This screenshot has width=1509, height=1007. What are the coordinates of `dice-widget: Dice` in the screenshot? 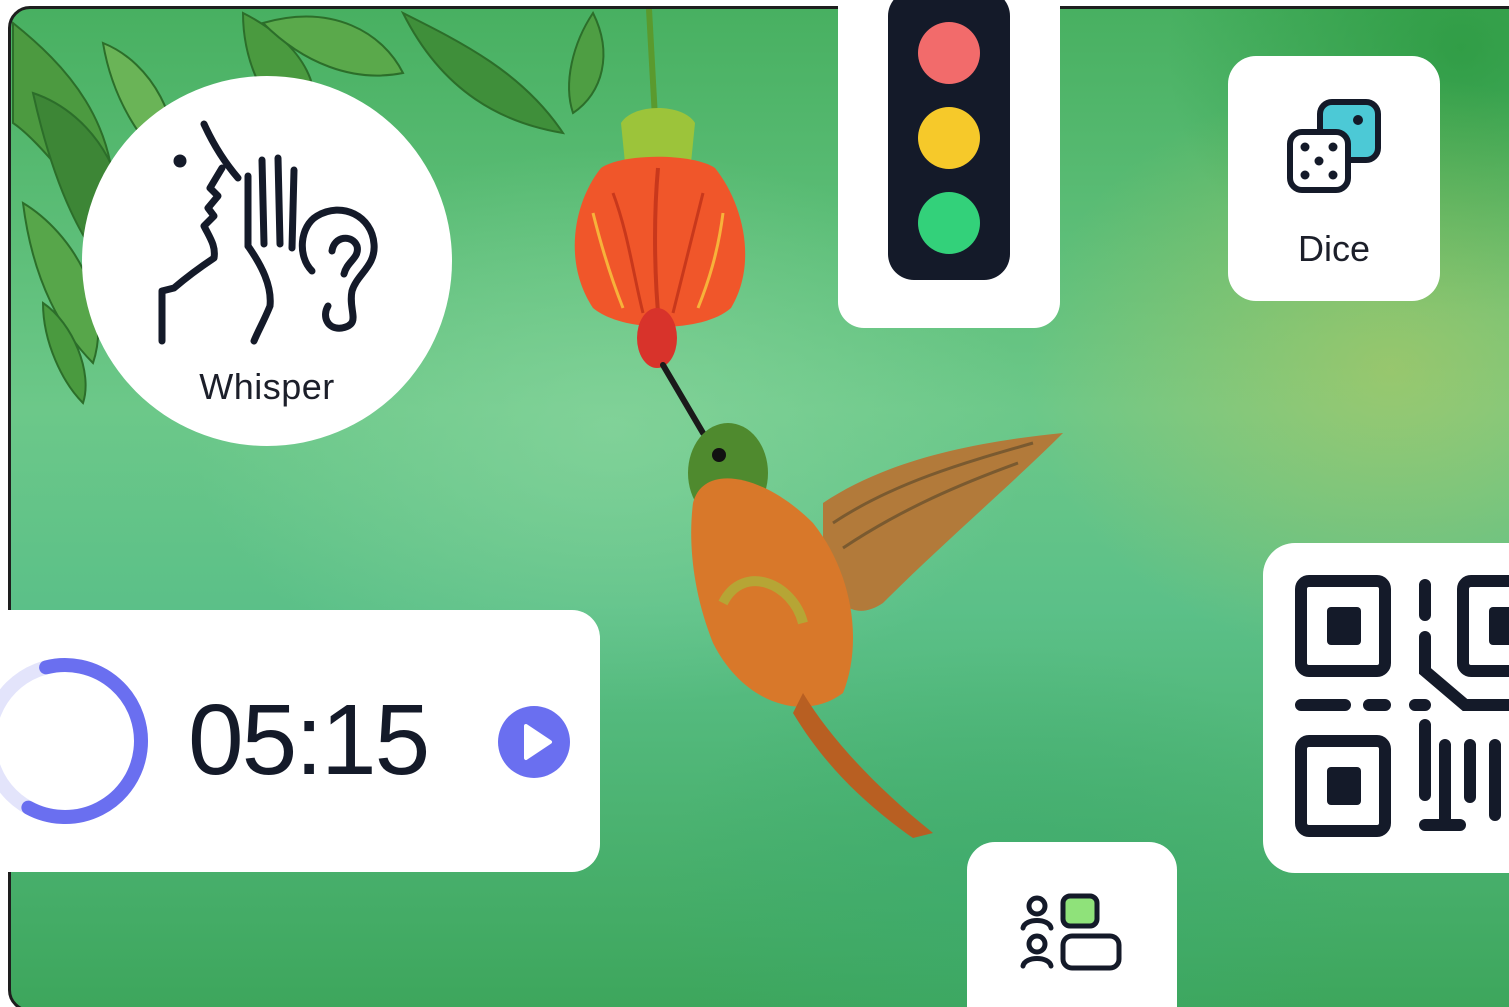 It's located at (1334, 178).